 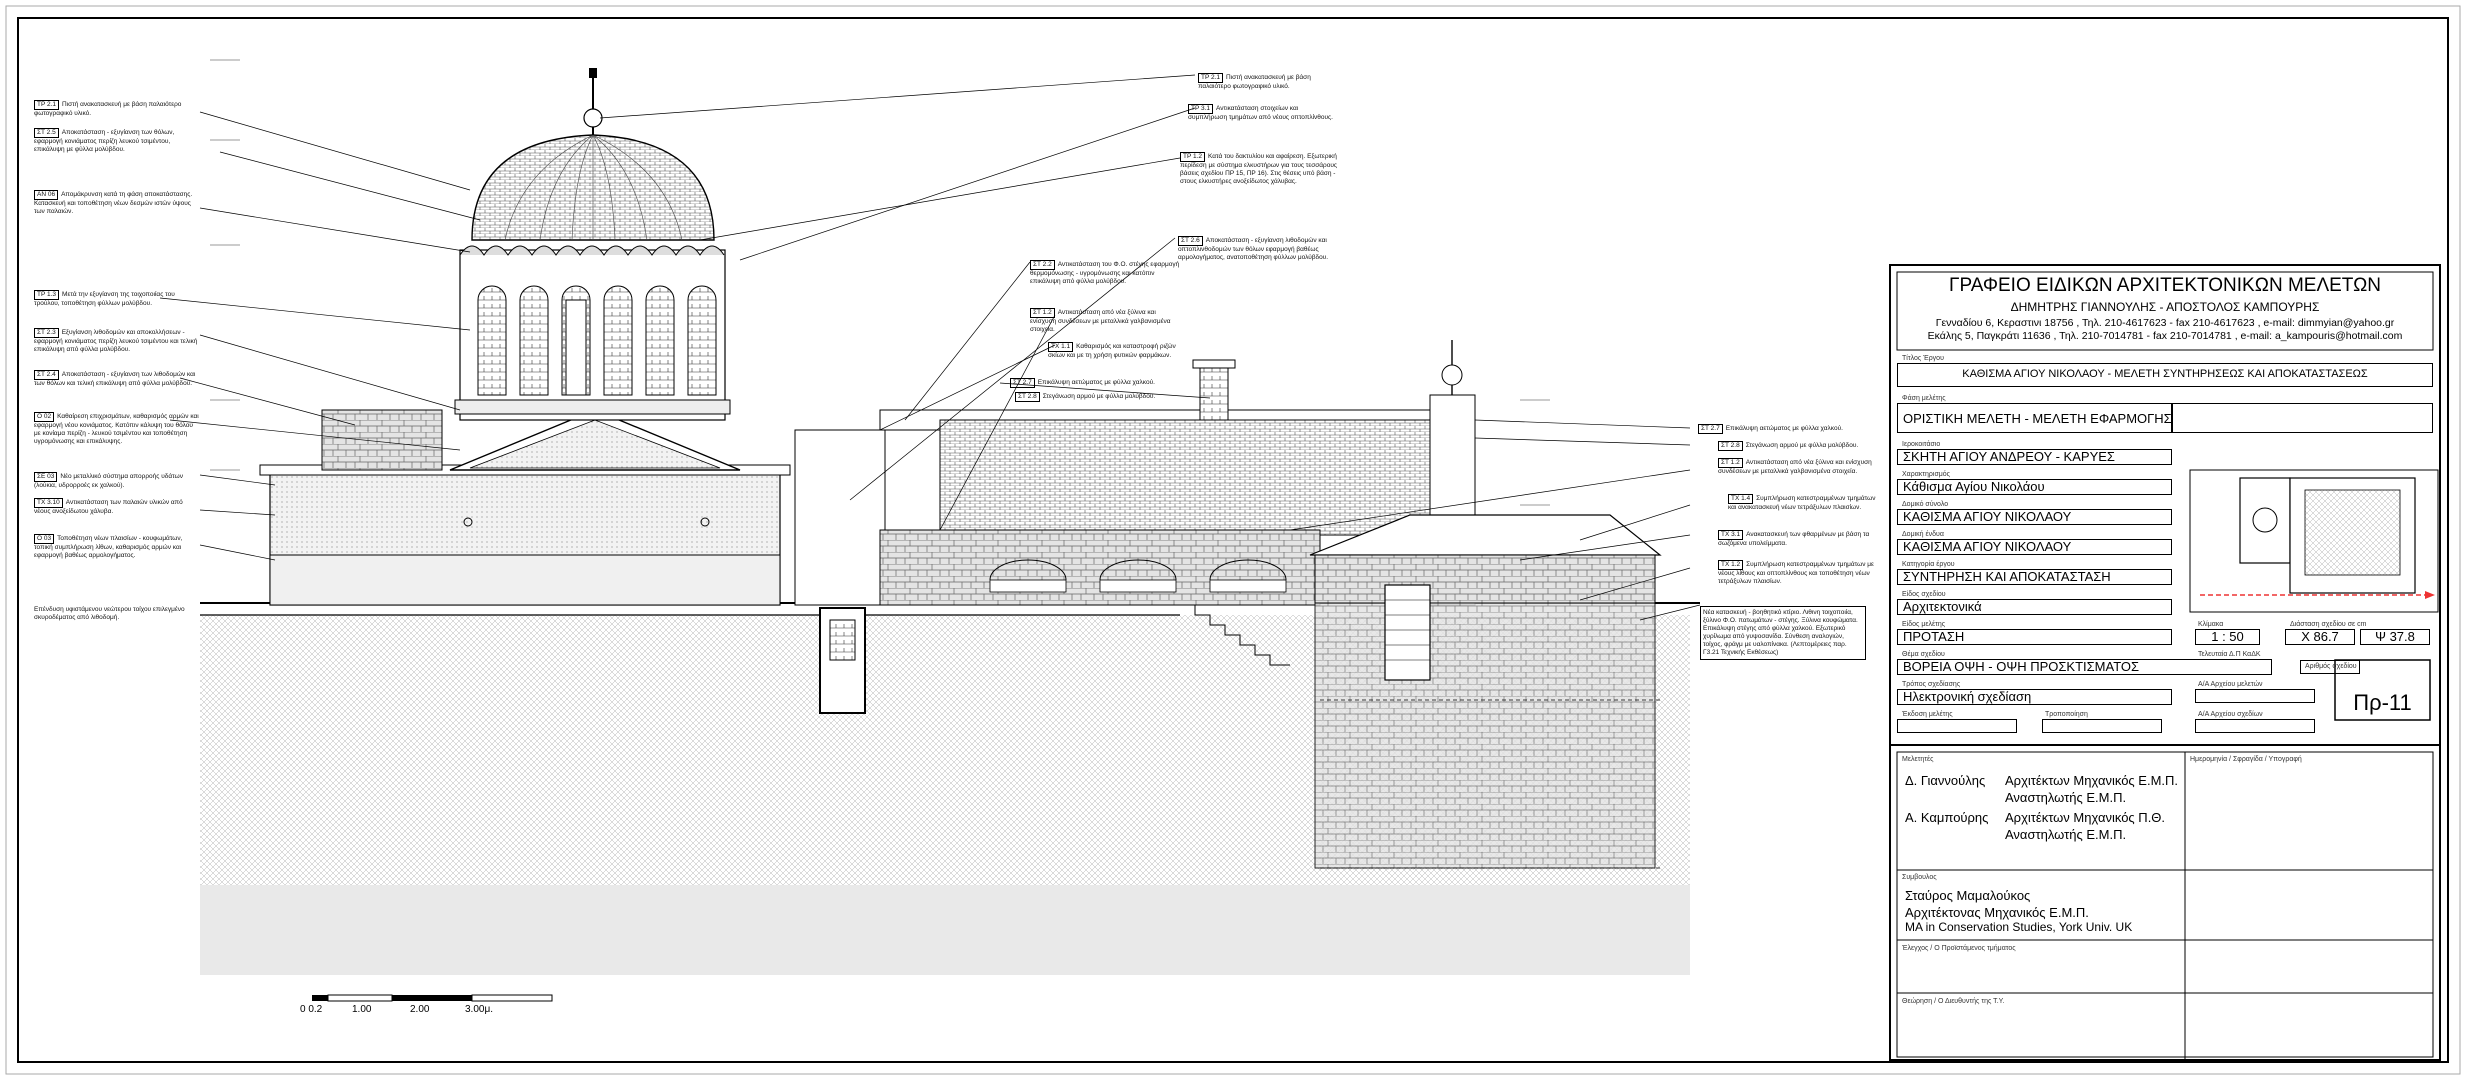 What do you see at coordinates (432, 998) in the screenshot?
I see `scale-bar` at bounding box center [432, 998].